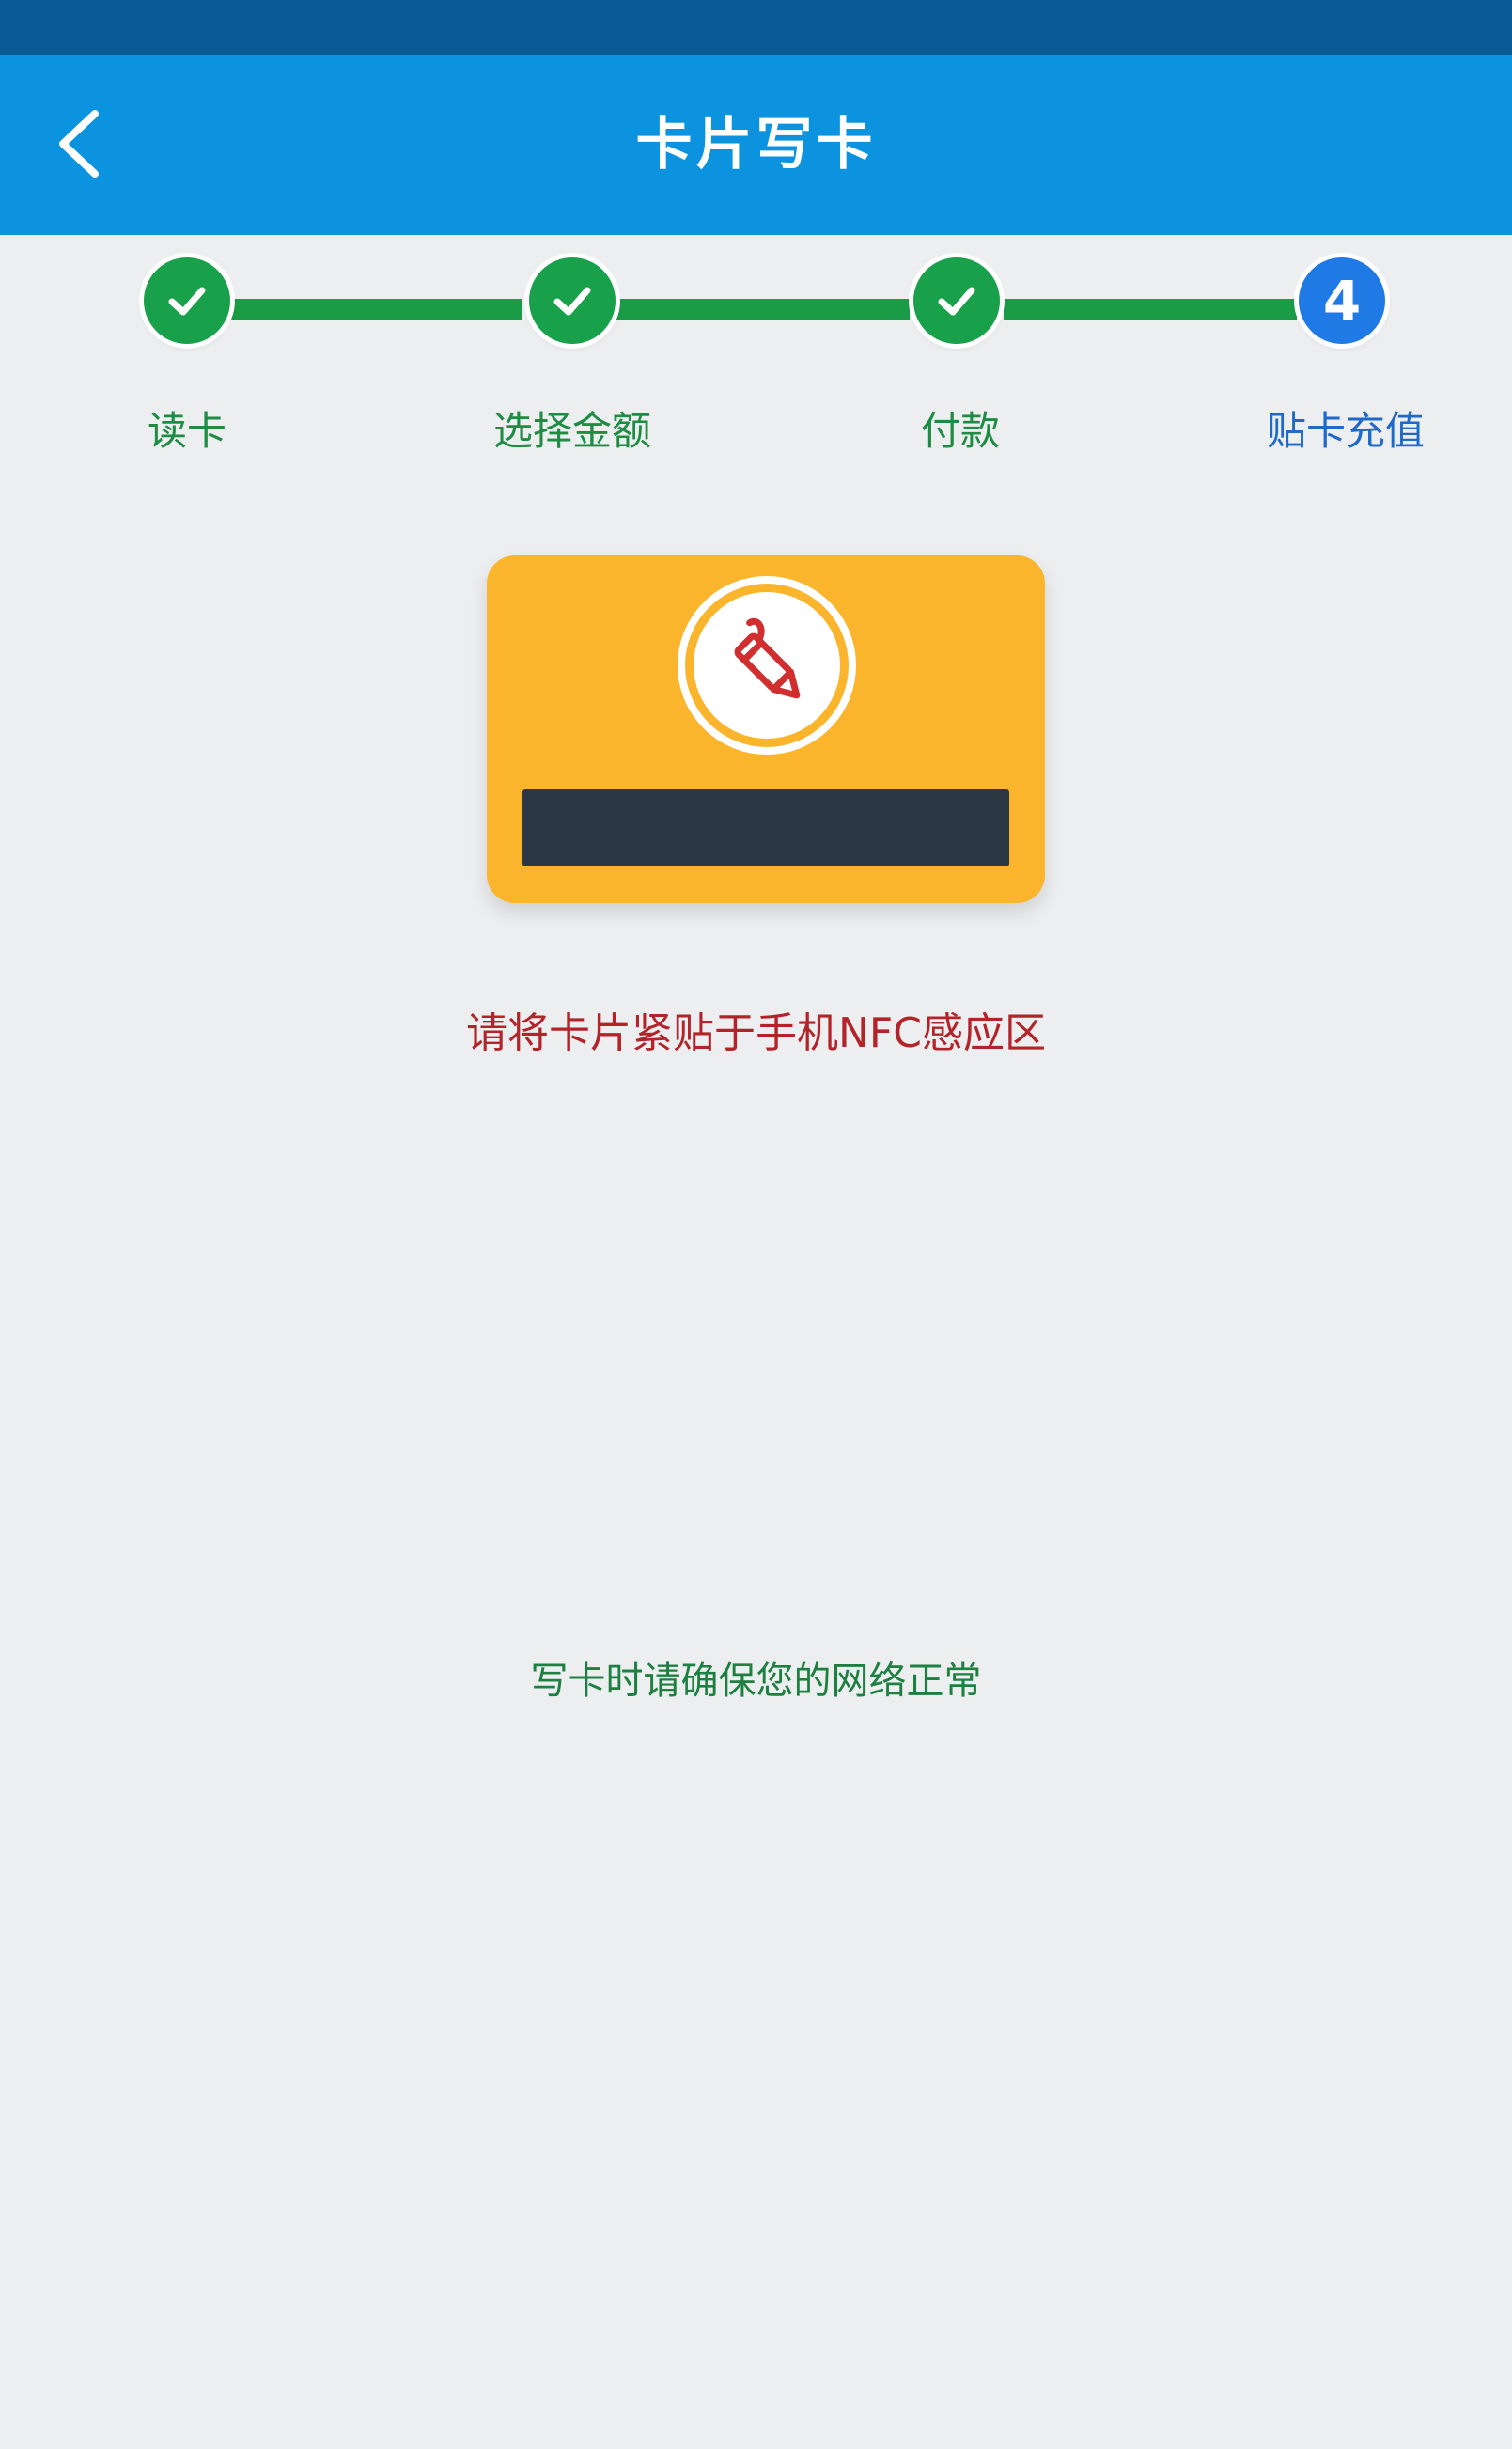 The image size is (1512, 2449). I want to click on status-bar, so click(756, 27).